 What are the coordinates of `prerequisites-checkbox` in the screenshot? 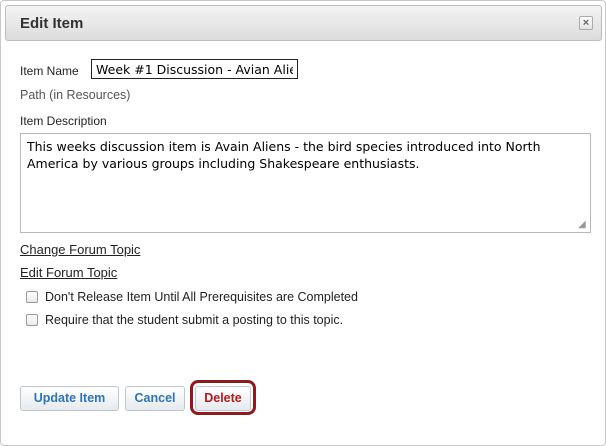 It's located at (32, 297).